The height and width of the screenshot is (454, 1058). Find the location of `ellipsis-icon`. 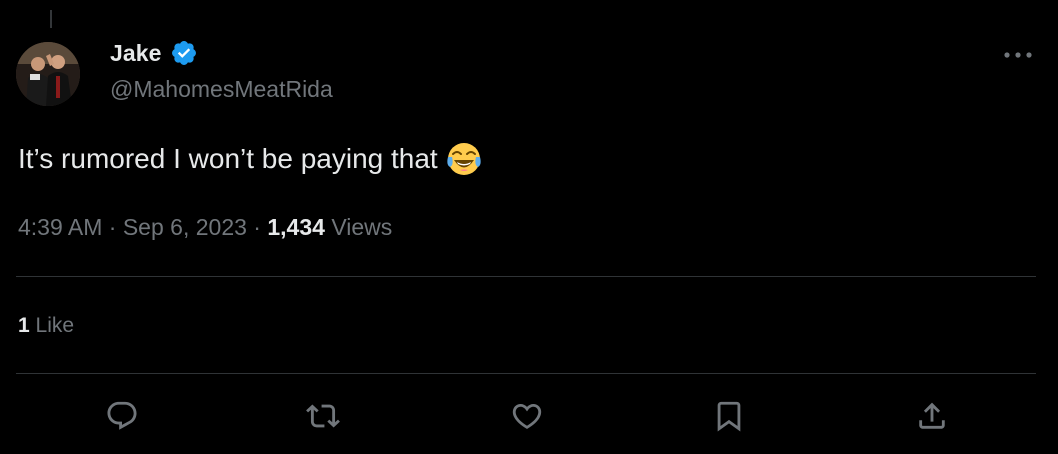

ellipsis-icon is located at coordinates (1018, 55).